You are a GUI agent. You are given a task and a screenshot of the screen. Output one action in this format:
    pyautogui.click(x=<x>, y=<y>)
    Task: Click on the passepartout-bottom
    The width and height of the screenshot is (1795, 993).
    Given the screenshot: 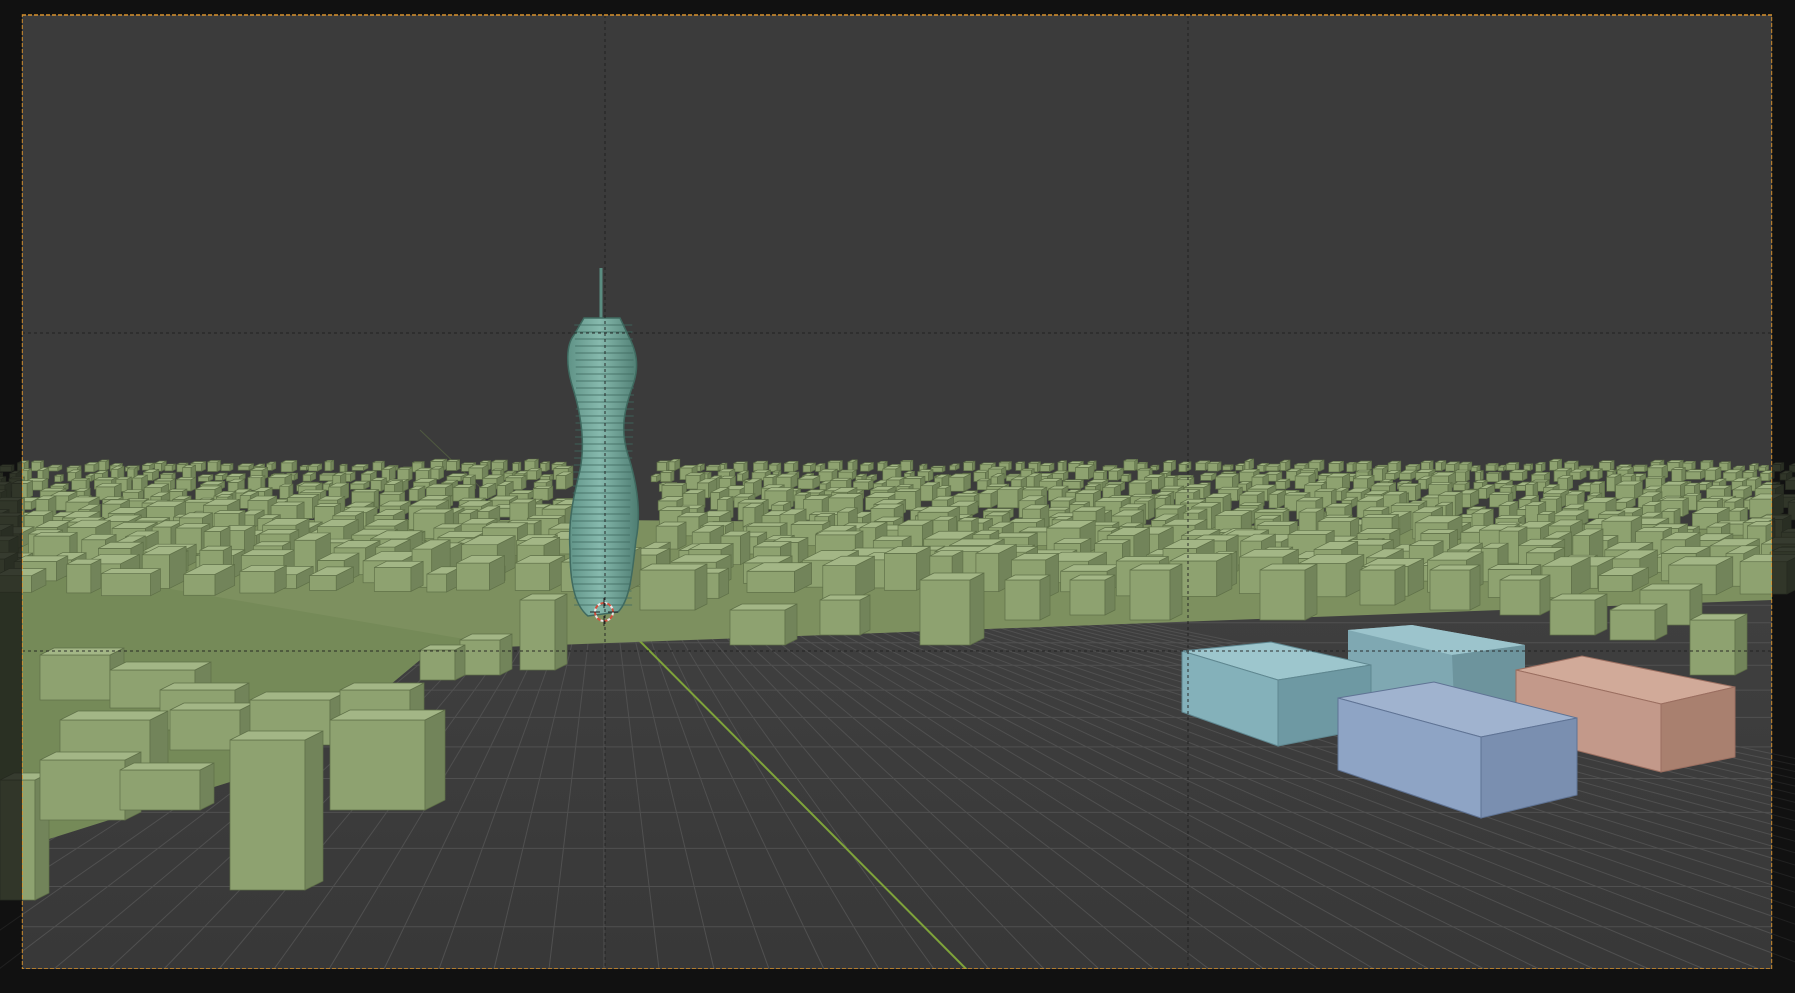 What is the action you would take?
    pyautogui.click(x=897, y=981)
    